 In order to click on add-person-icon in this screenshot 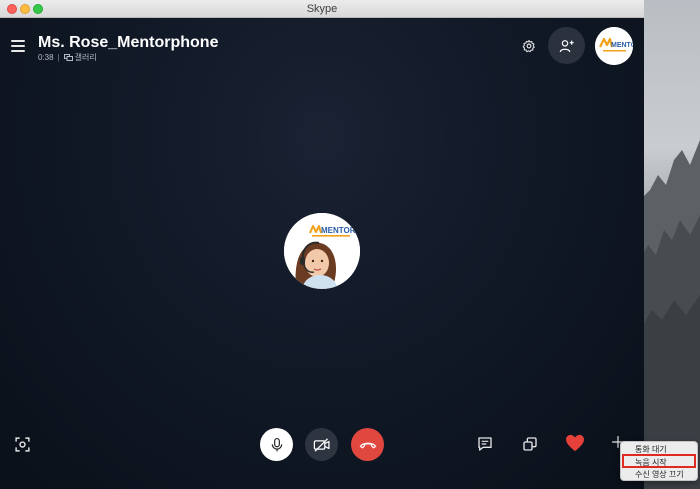, I will do `click(566, 45)`.